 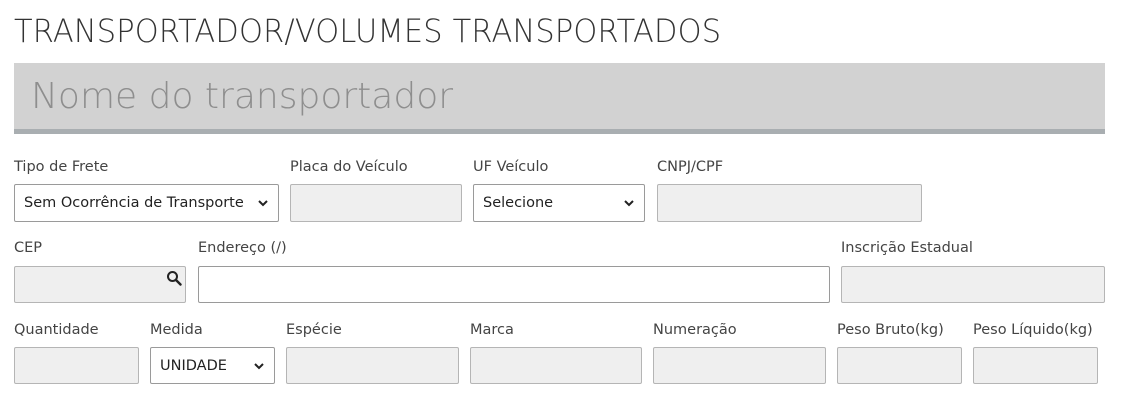 I want to click on endereco-label: Endereço (/), so click(x=242, y=248).